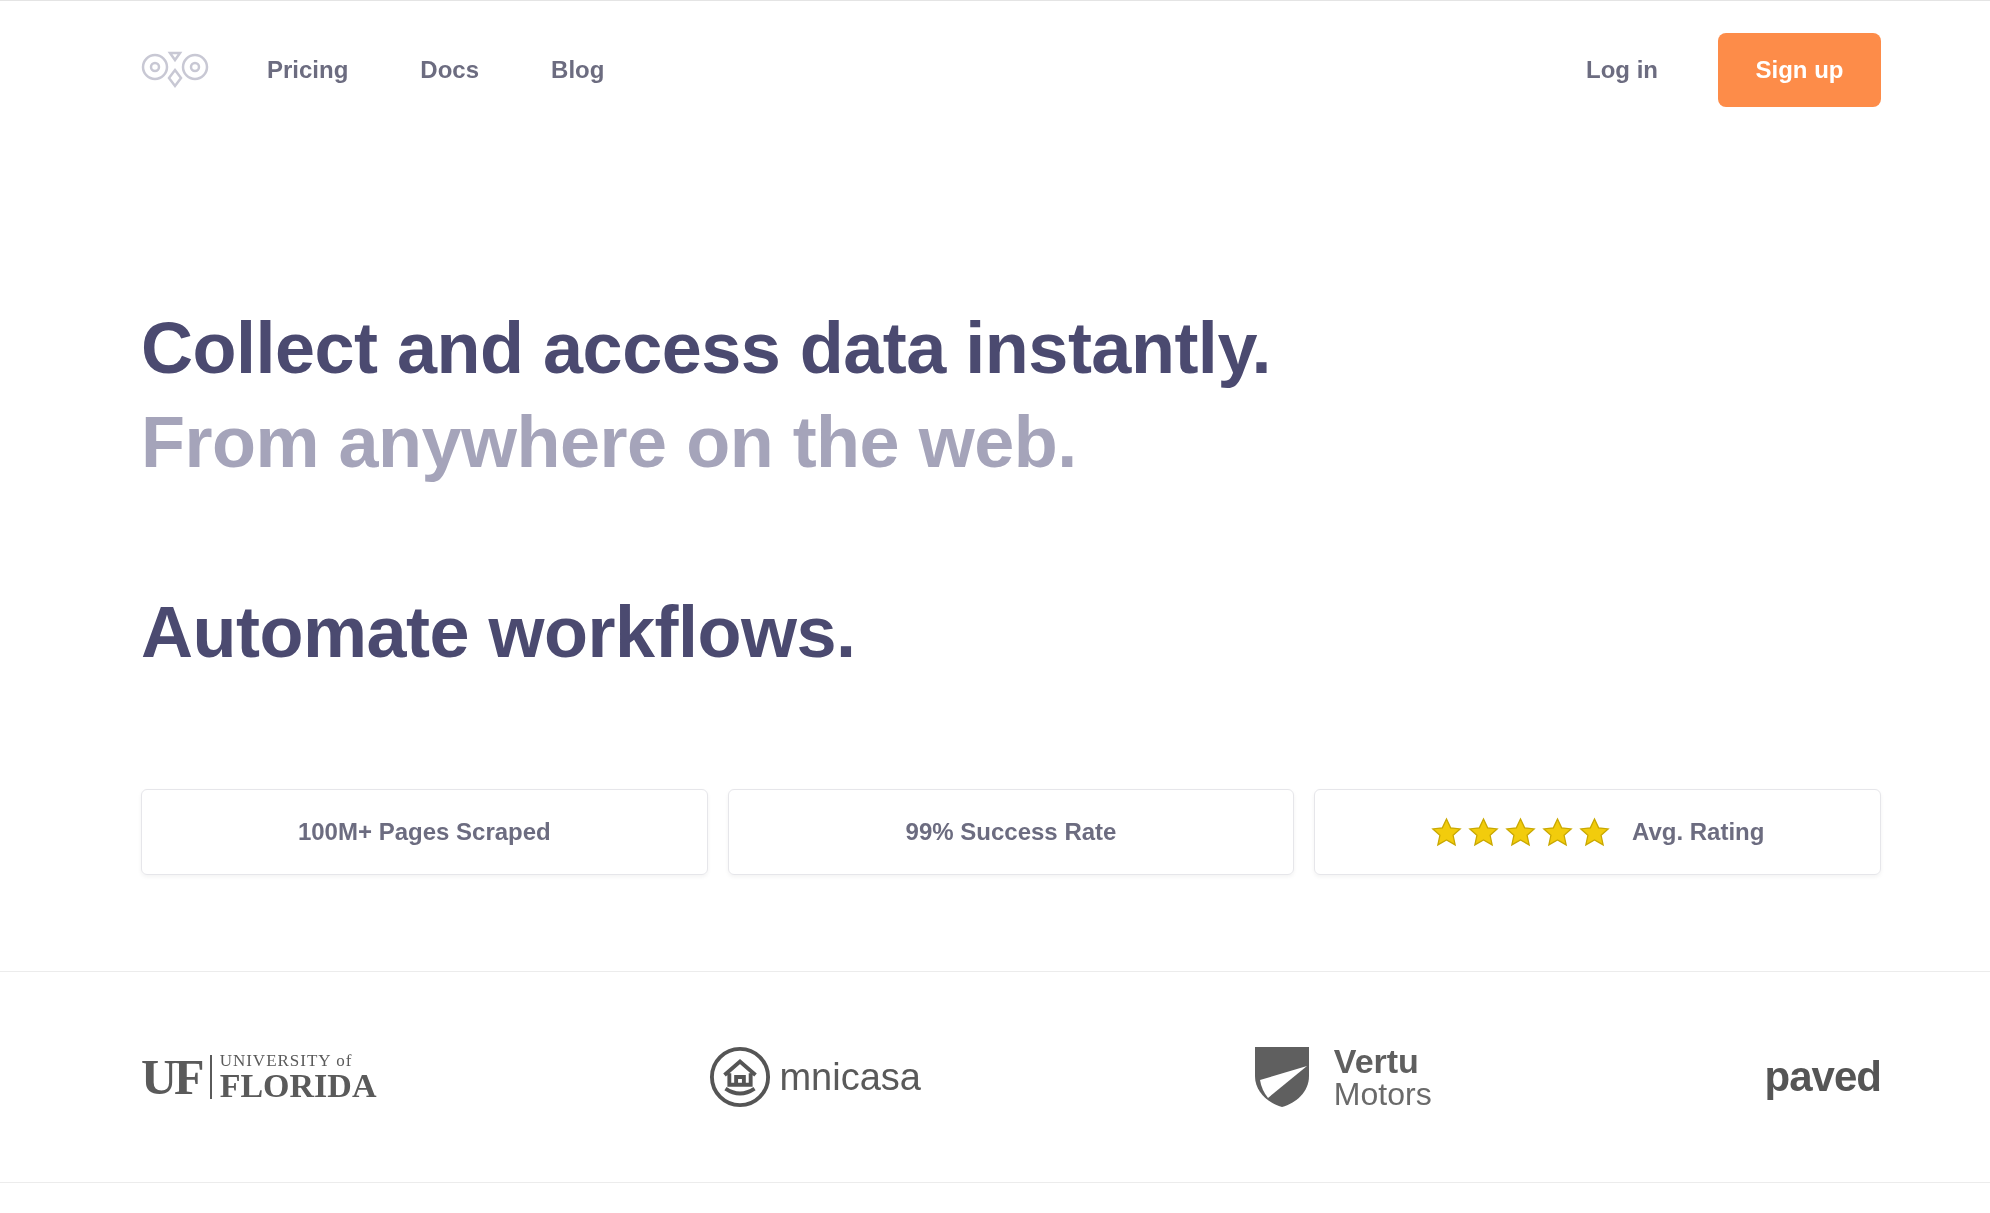 Image resolution: width=1990 pixels, height=1213 pixels. I want to click on logo-text: Vertu, so click(1376, 1061).